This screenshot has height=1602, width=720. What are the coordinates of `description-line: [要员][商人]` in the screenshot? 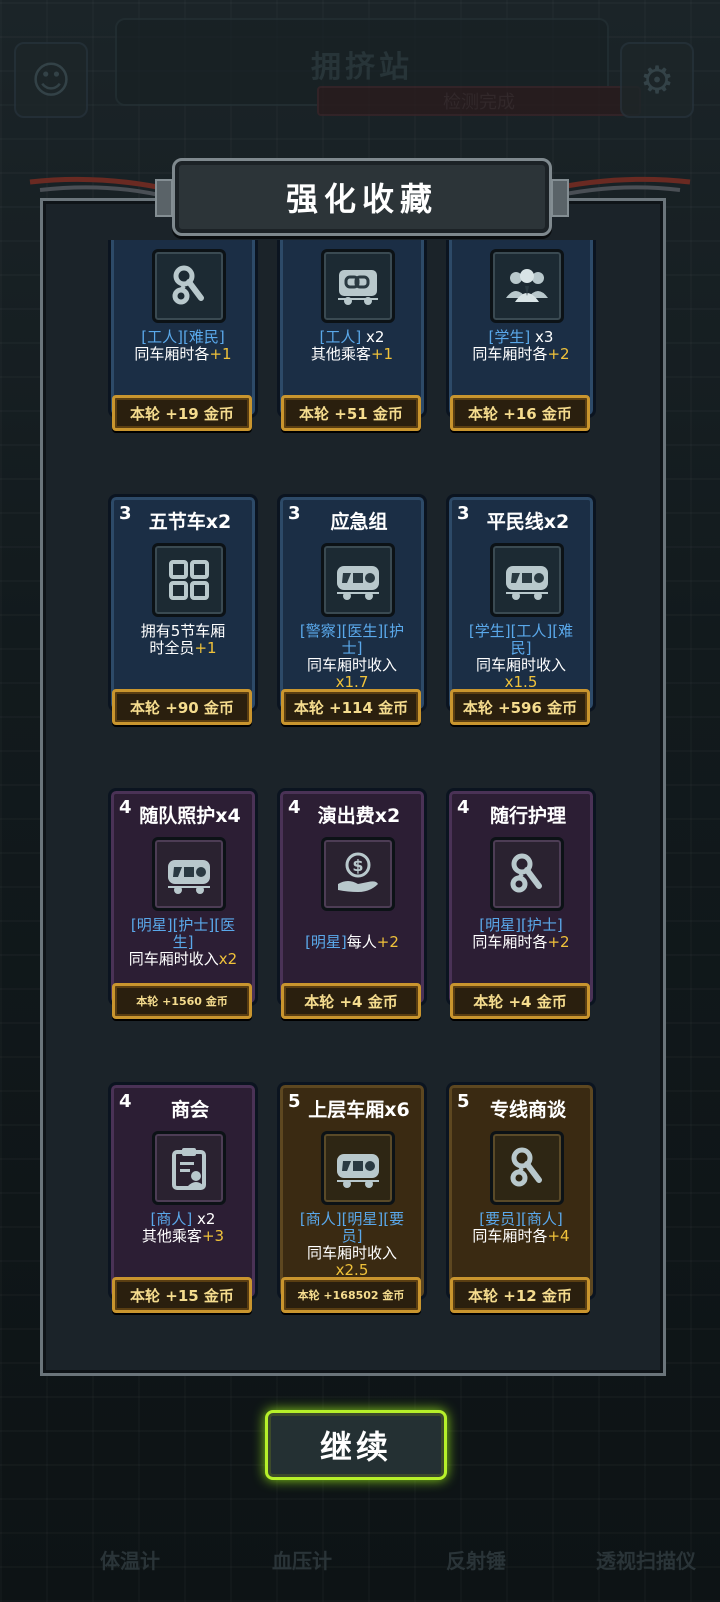 It's located at (521, 1219).